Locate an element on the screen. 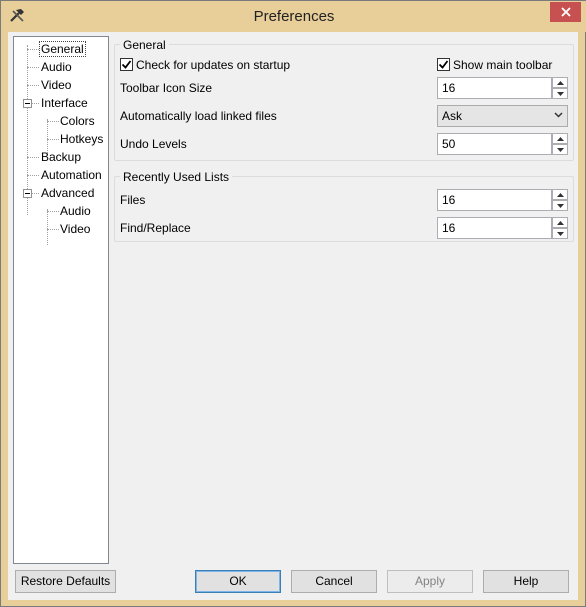  tree-item-video: Video is located at coordinates (56, 85).